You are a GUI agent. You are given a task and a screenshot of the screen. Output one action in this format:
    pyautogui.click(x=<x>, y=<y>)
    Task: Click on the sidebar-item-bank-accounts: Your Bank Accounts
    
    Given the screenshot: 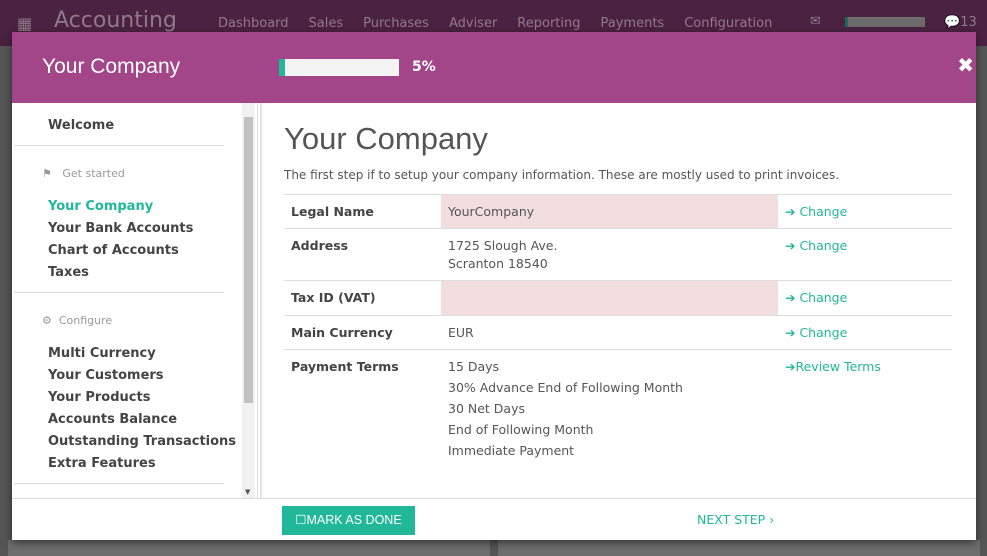 What is the action you would take?
    pyautogui.click(x=120, y=228)
    